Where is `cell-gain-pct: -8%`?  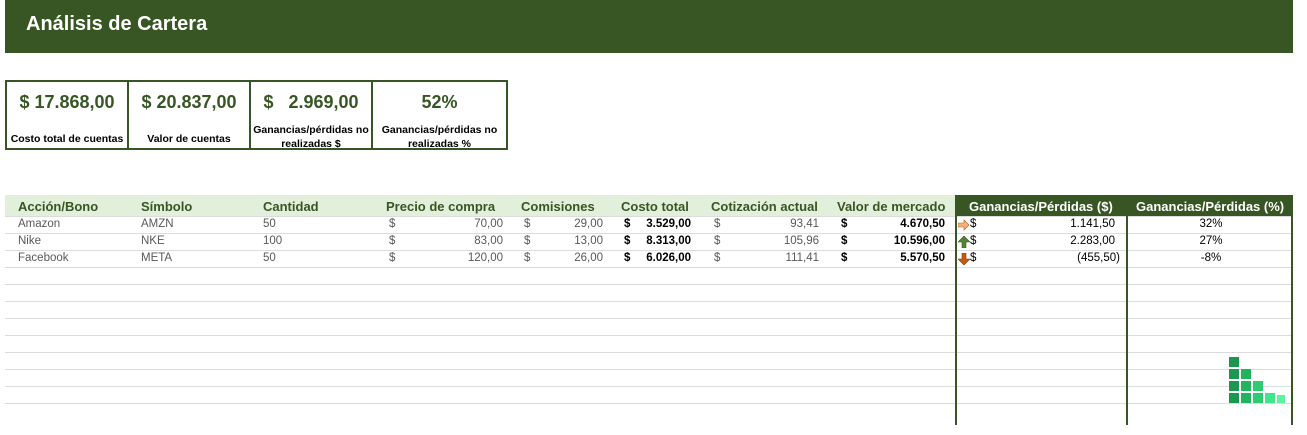 cell-gain-pct: -8% is located at coordinates (1211, 258).